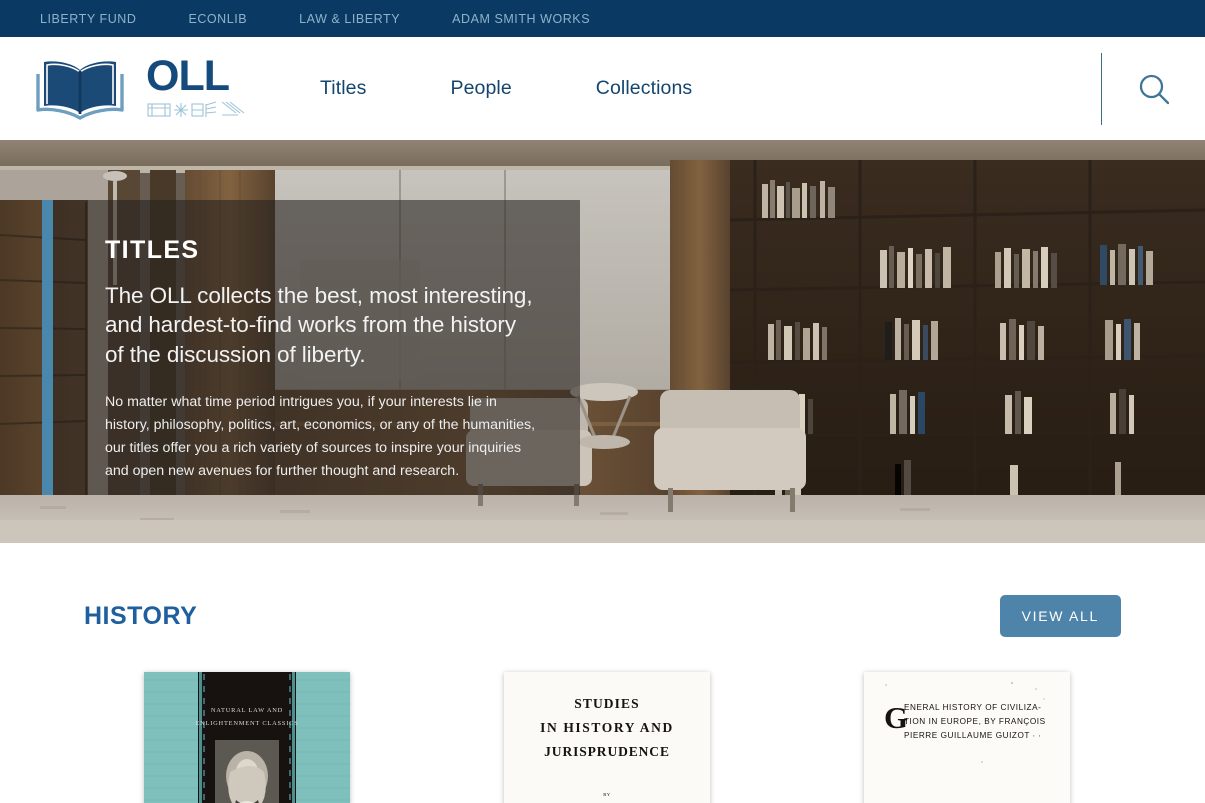 The height and width of the screenshot is (803, 1205). What do you see at coordinates (349, 19) in the screenshot?
I see `utility-link-law-and-liberty: LAW & LIBERTY` at bounding box center [349, 19].